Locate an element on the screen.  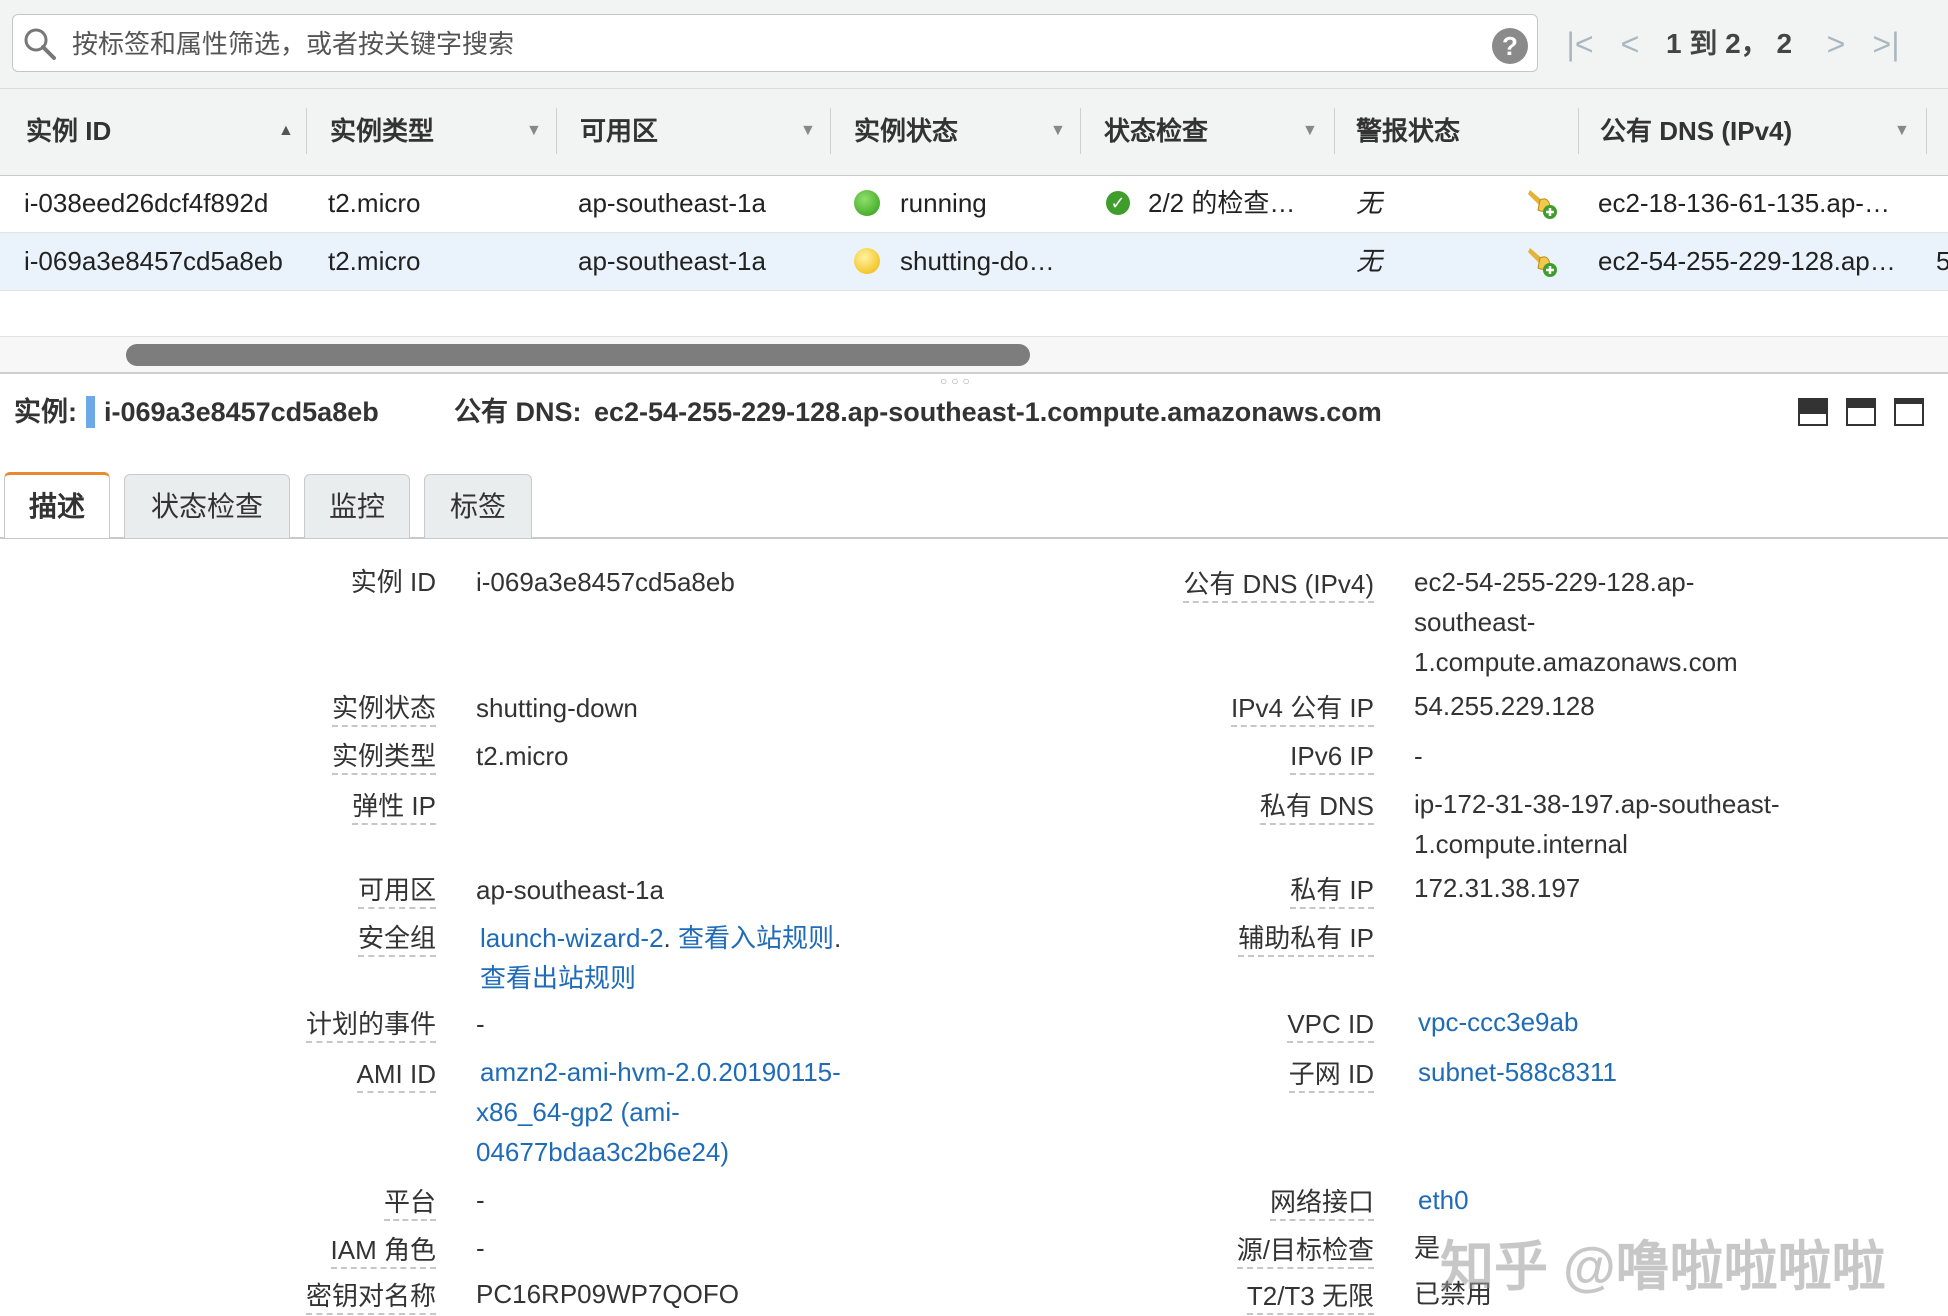
panel-bottom-icon is located at coordinates (1813, 412).